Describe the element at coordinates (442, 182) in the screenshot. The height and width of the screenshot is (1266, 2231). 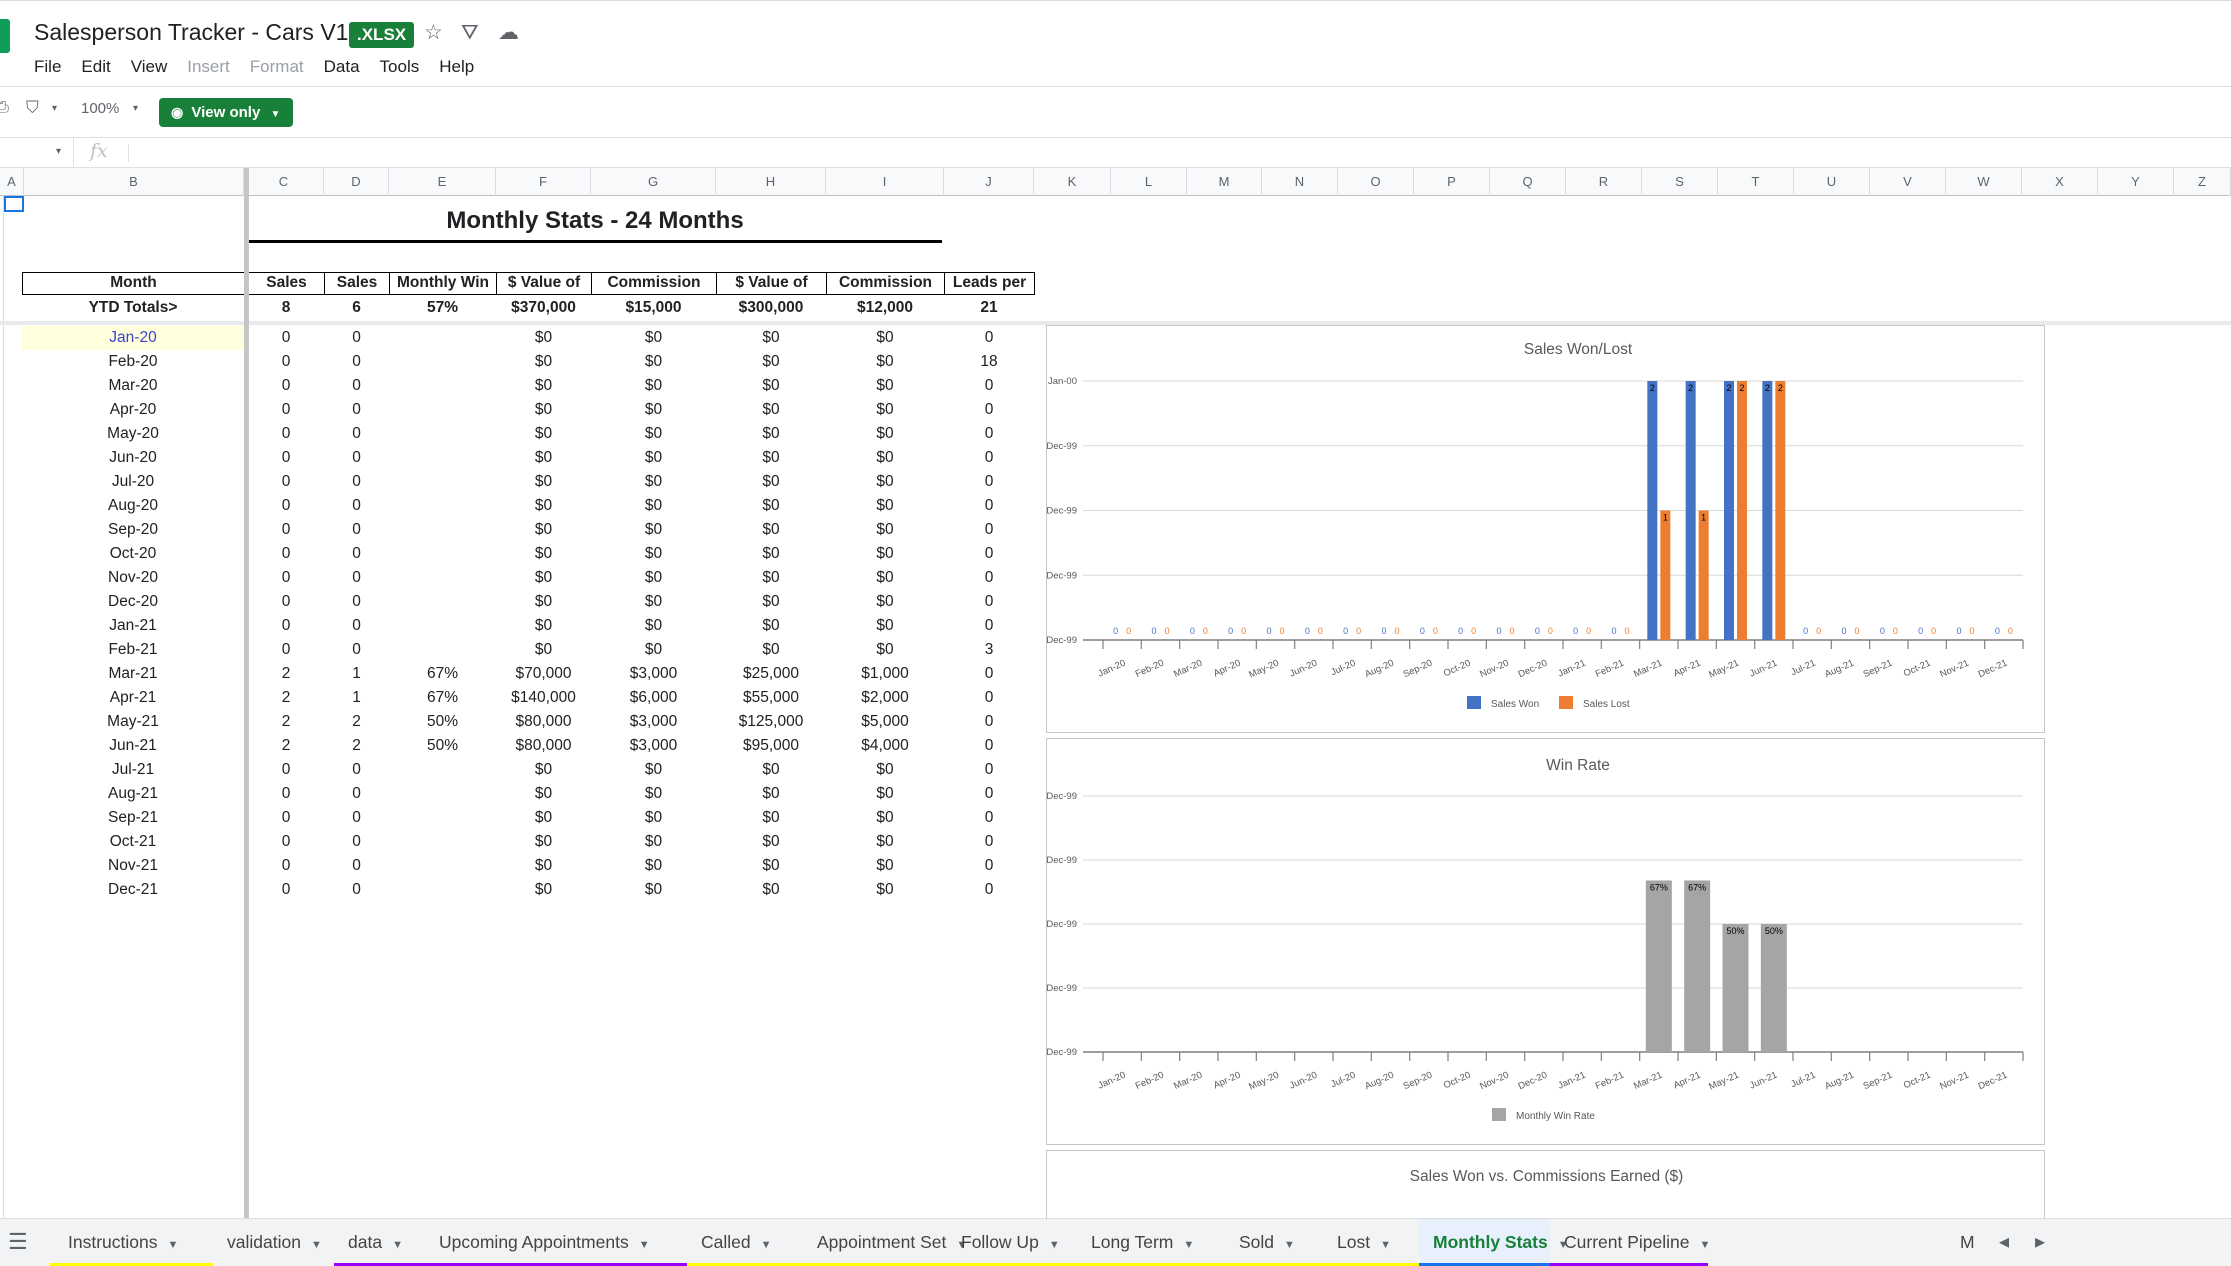
I see `column-header-e: E` at that location.